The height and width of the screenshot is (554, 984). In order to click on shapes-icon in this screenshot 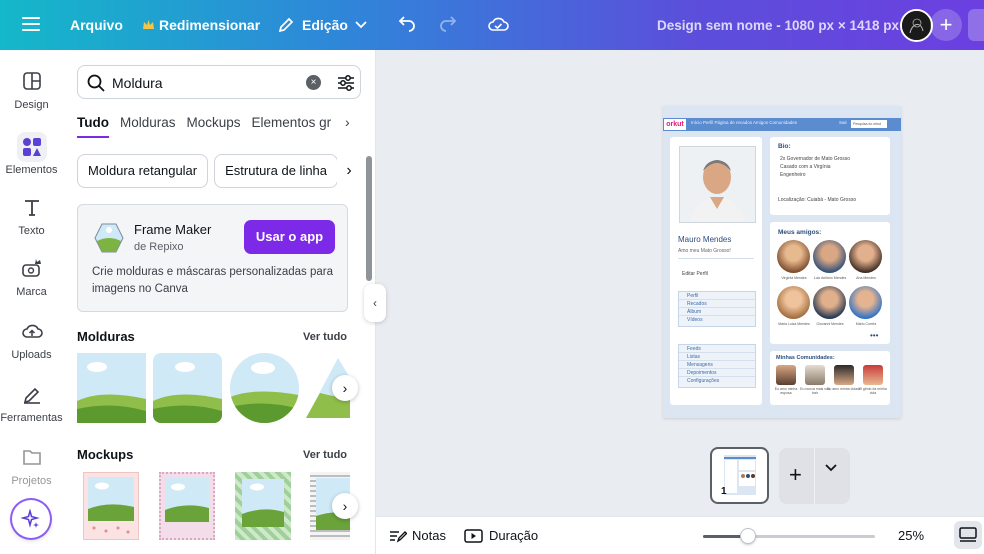, I will do `click(31, 147)`.